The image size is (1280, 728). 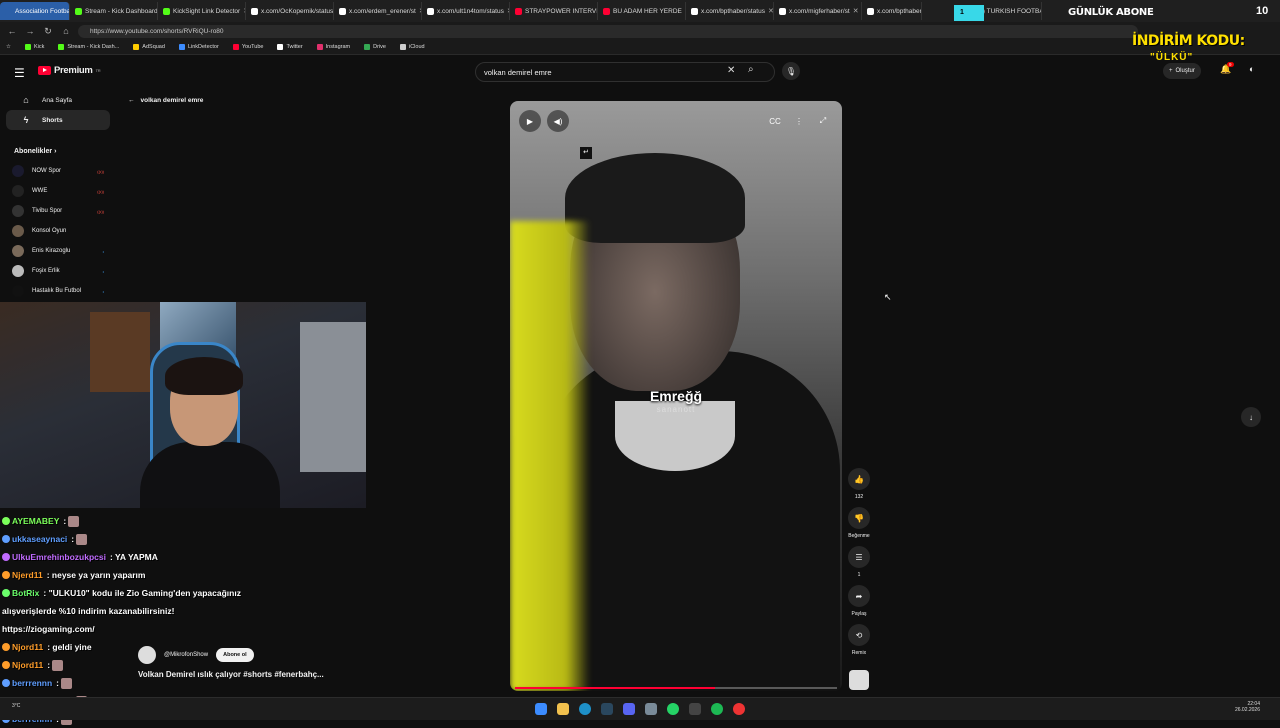 I want to click on account-icon: ◐, so click(x=1251, y=69).